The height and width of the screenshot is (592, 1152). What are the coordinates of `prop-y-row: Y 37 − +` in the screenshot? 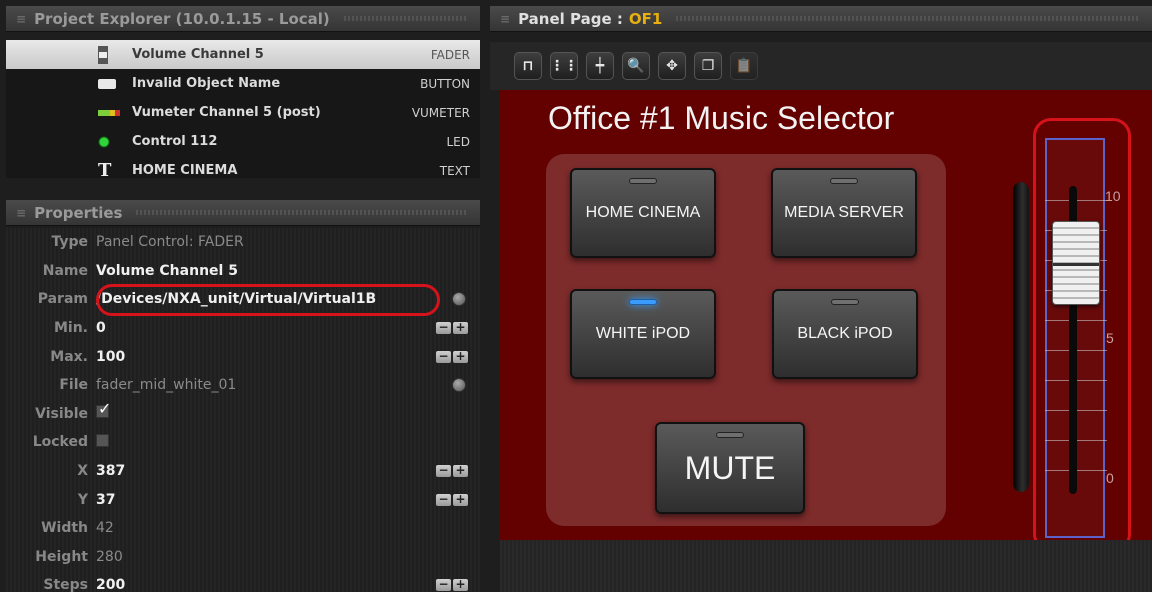 It's located at (243, 499).